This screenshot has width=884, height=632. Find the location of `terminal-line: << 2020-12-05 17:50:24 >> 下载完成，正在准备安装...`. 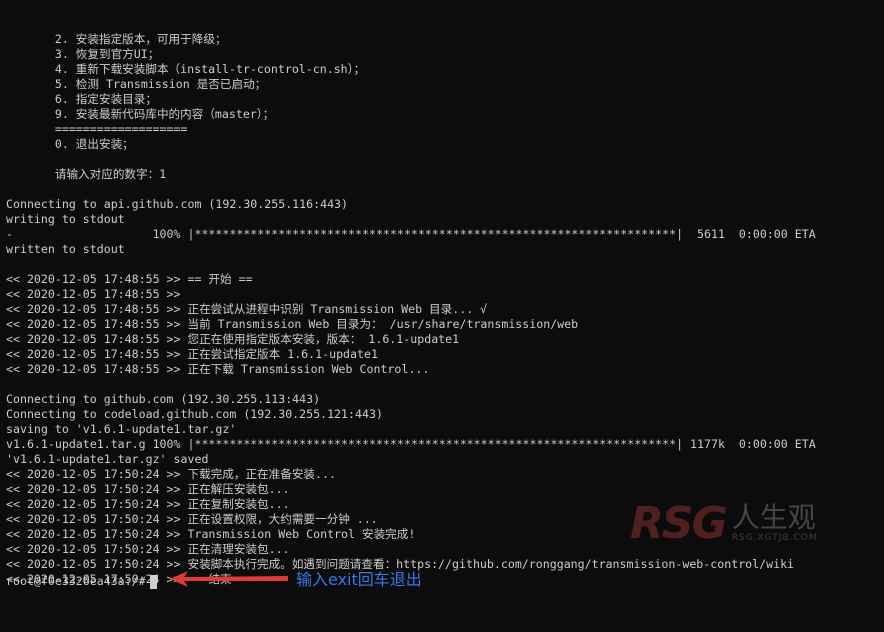

terminal-line: << 2020-12-05 17:50:24 >> 下载完成，正在准备安装... is located at coordinates (171, 474).